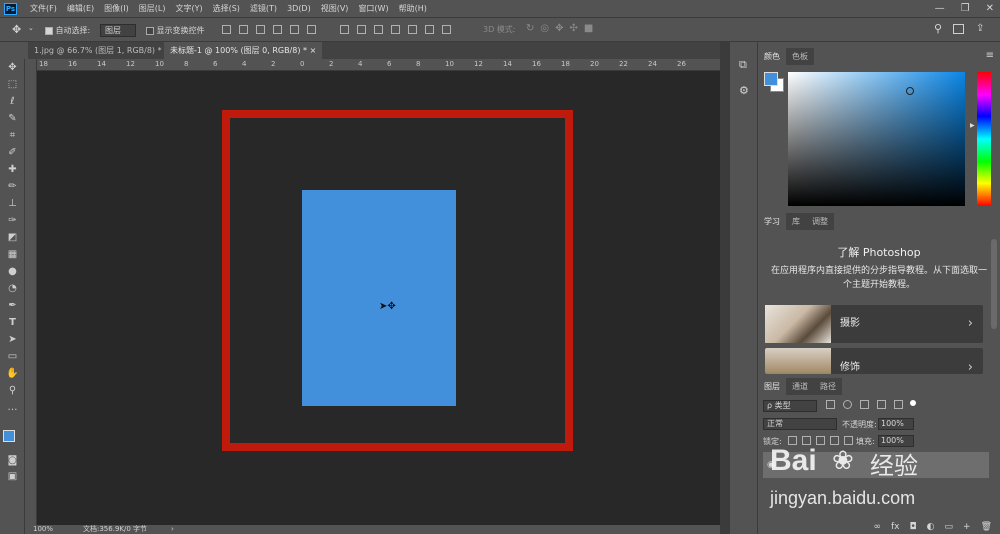 This screenshot has width=1000, height=534. I want to click on marquee-tool-icon: ⬚, so click(12, 85).